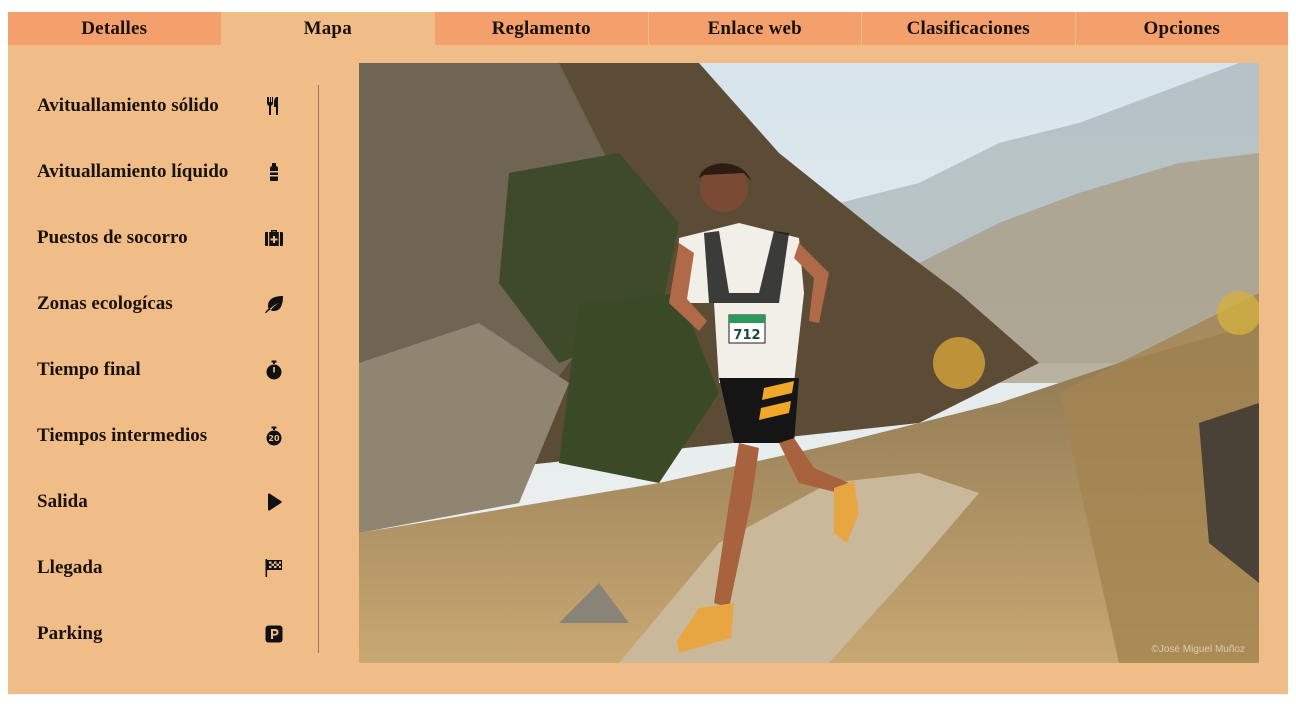 This screenshot has width=1296, height=708. I want to click on legend-label: Avituallamiento sólido, so click(128, 105).